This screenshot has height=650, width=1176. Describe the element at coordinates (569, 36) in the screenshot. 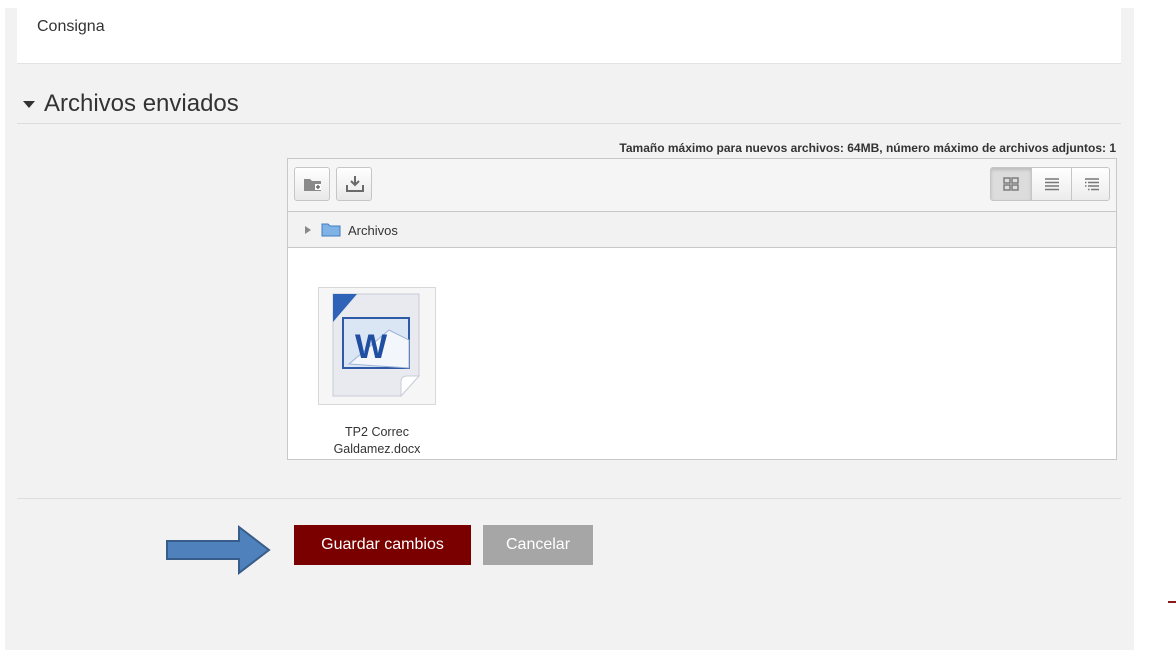

I see `consigna-box: Consigna` at that location.